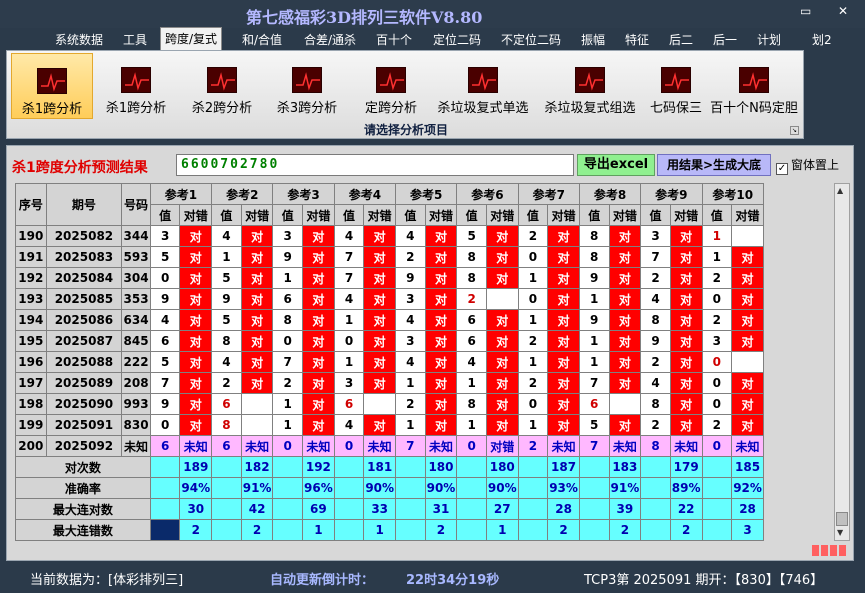 This screenshot has width=865, height=593. What do you see at coordinates (31, 362) in the screenshot?
I see `row-seq: 196` at bounding box center [31, 362].